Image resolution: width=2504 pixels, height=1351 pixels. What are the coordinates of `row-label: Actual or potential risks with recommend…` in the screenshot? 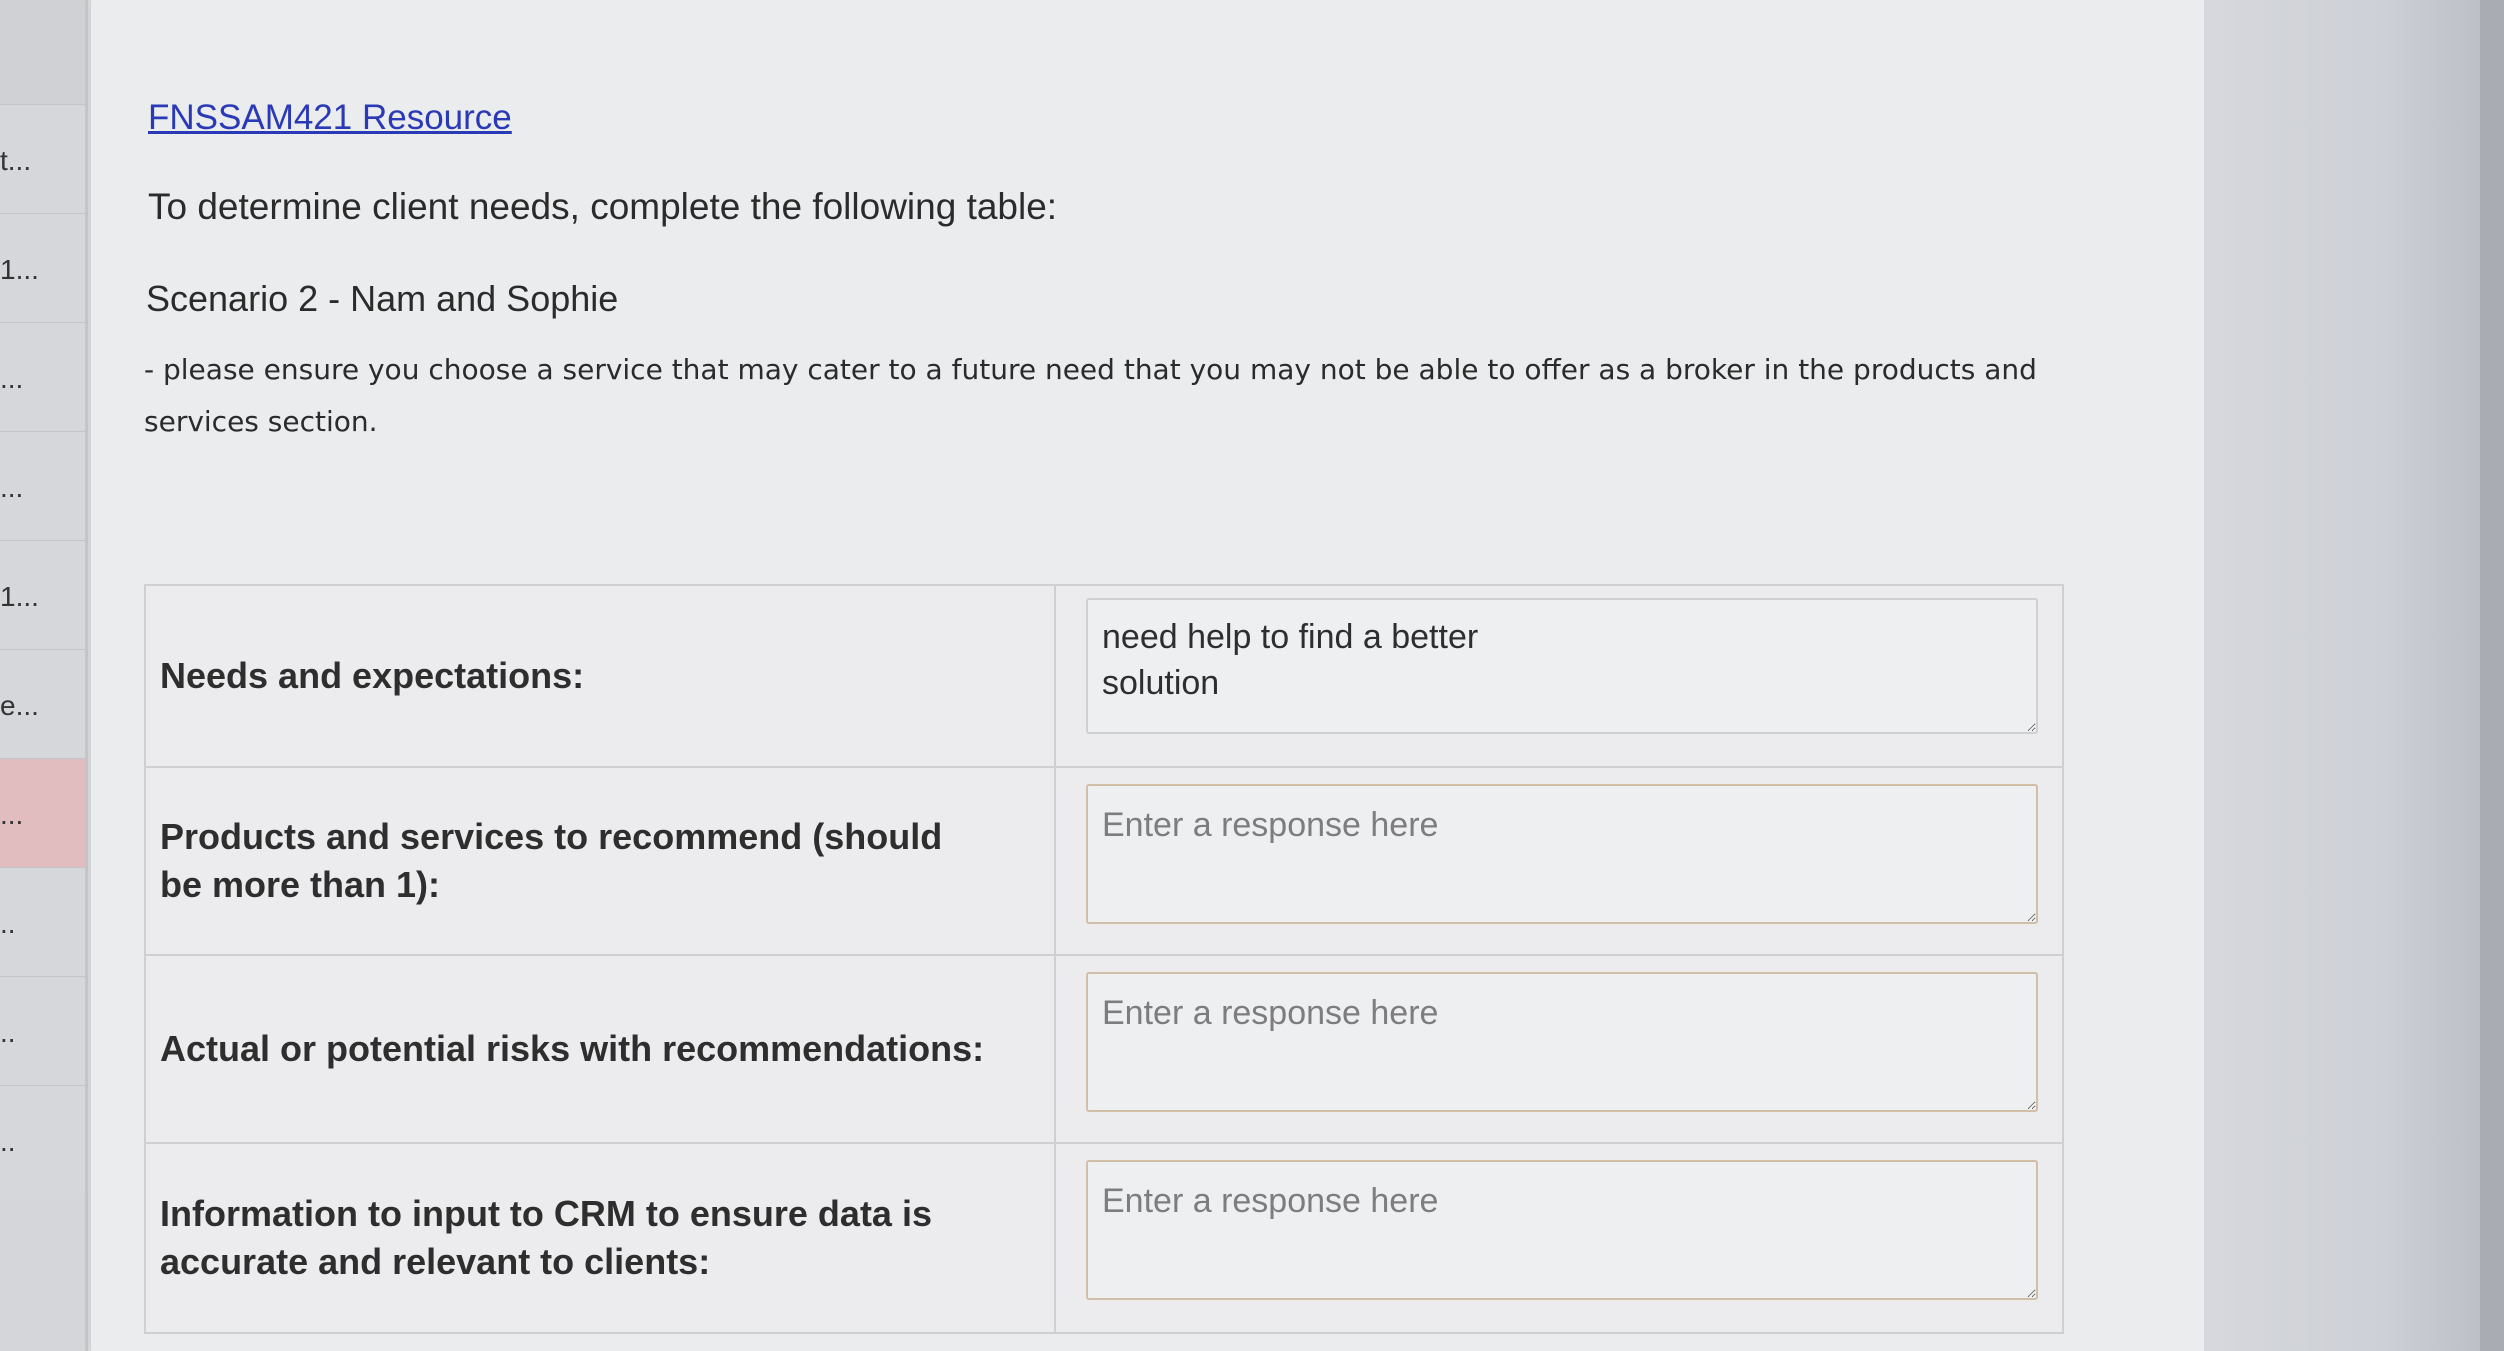 It's located at (601, 1049).